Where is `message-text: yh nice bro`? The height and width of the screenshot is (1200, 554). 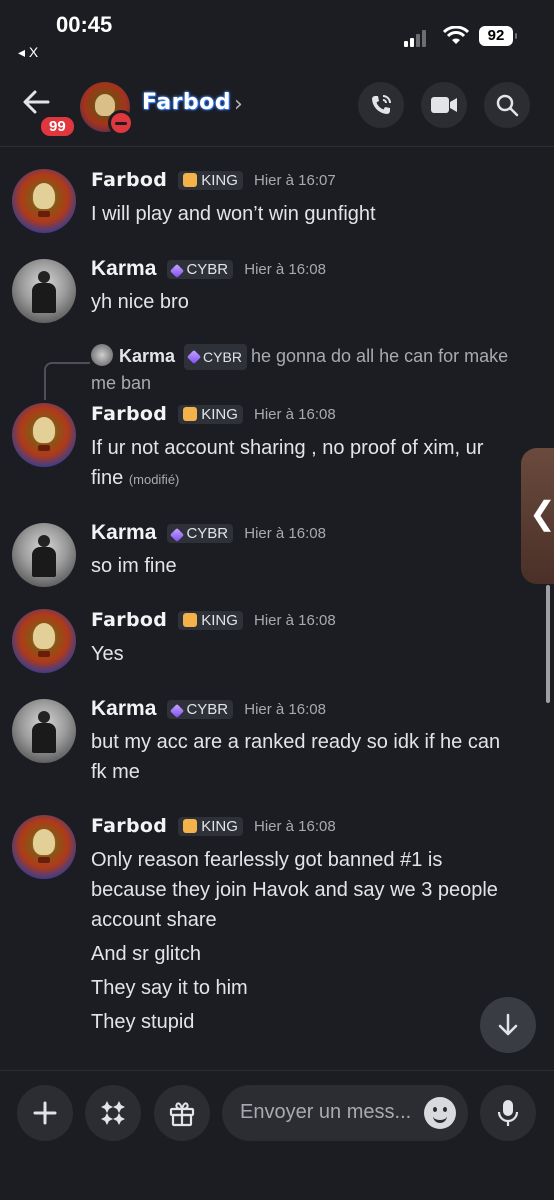
message-text: yh nice bro is located at coordinates (140, 302).